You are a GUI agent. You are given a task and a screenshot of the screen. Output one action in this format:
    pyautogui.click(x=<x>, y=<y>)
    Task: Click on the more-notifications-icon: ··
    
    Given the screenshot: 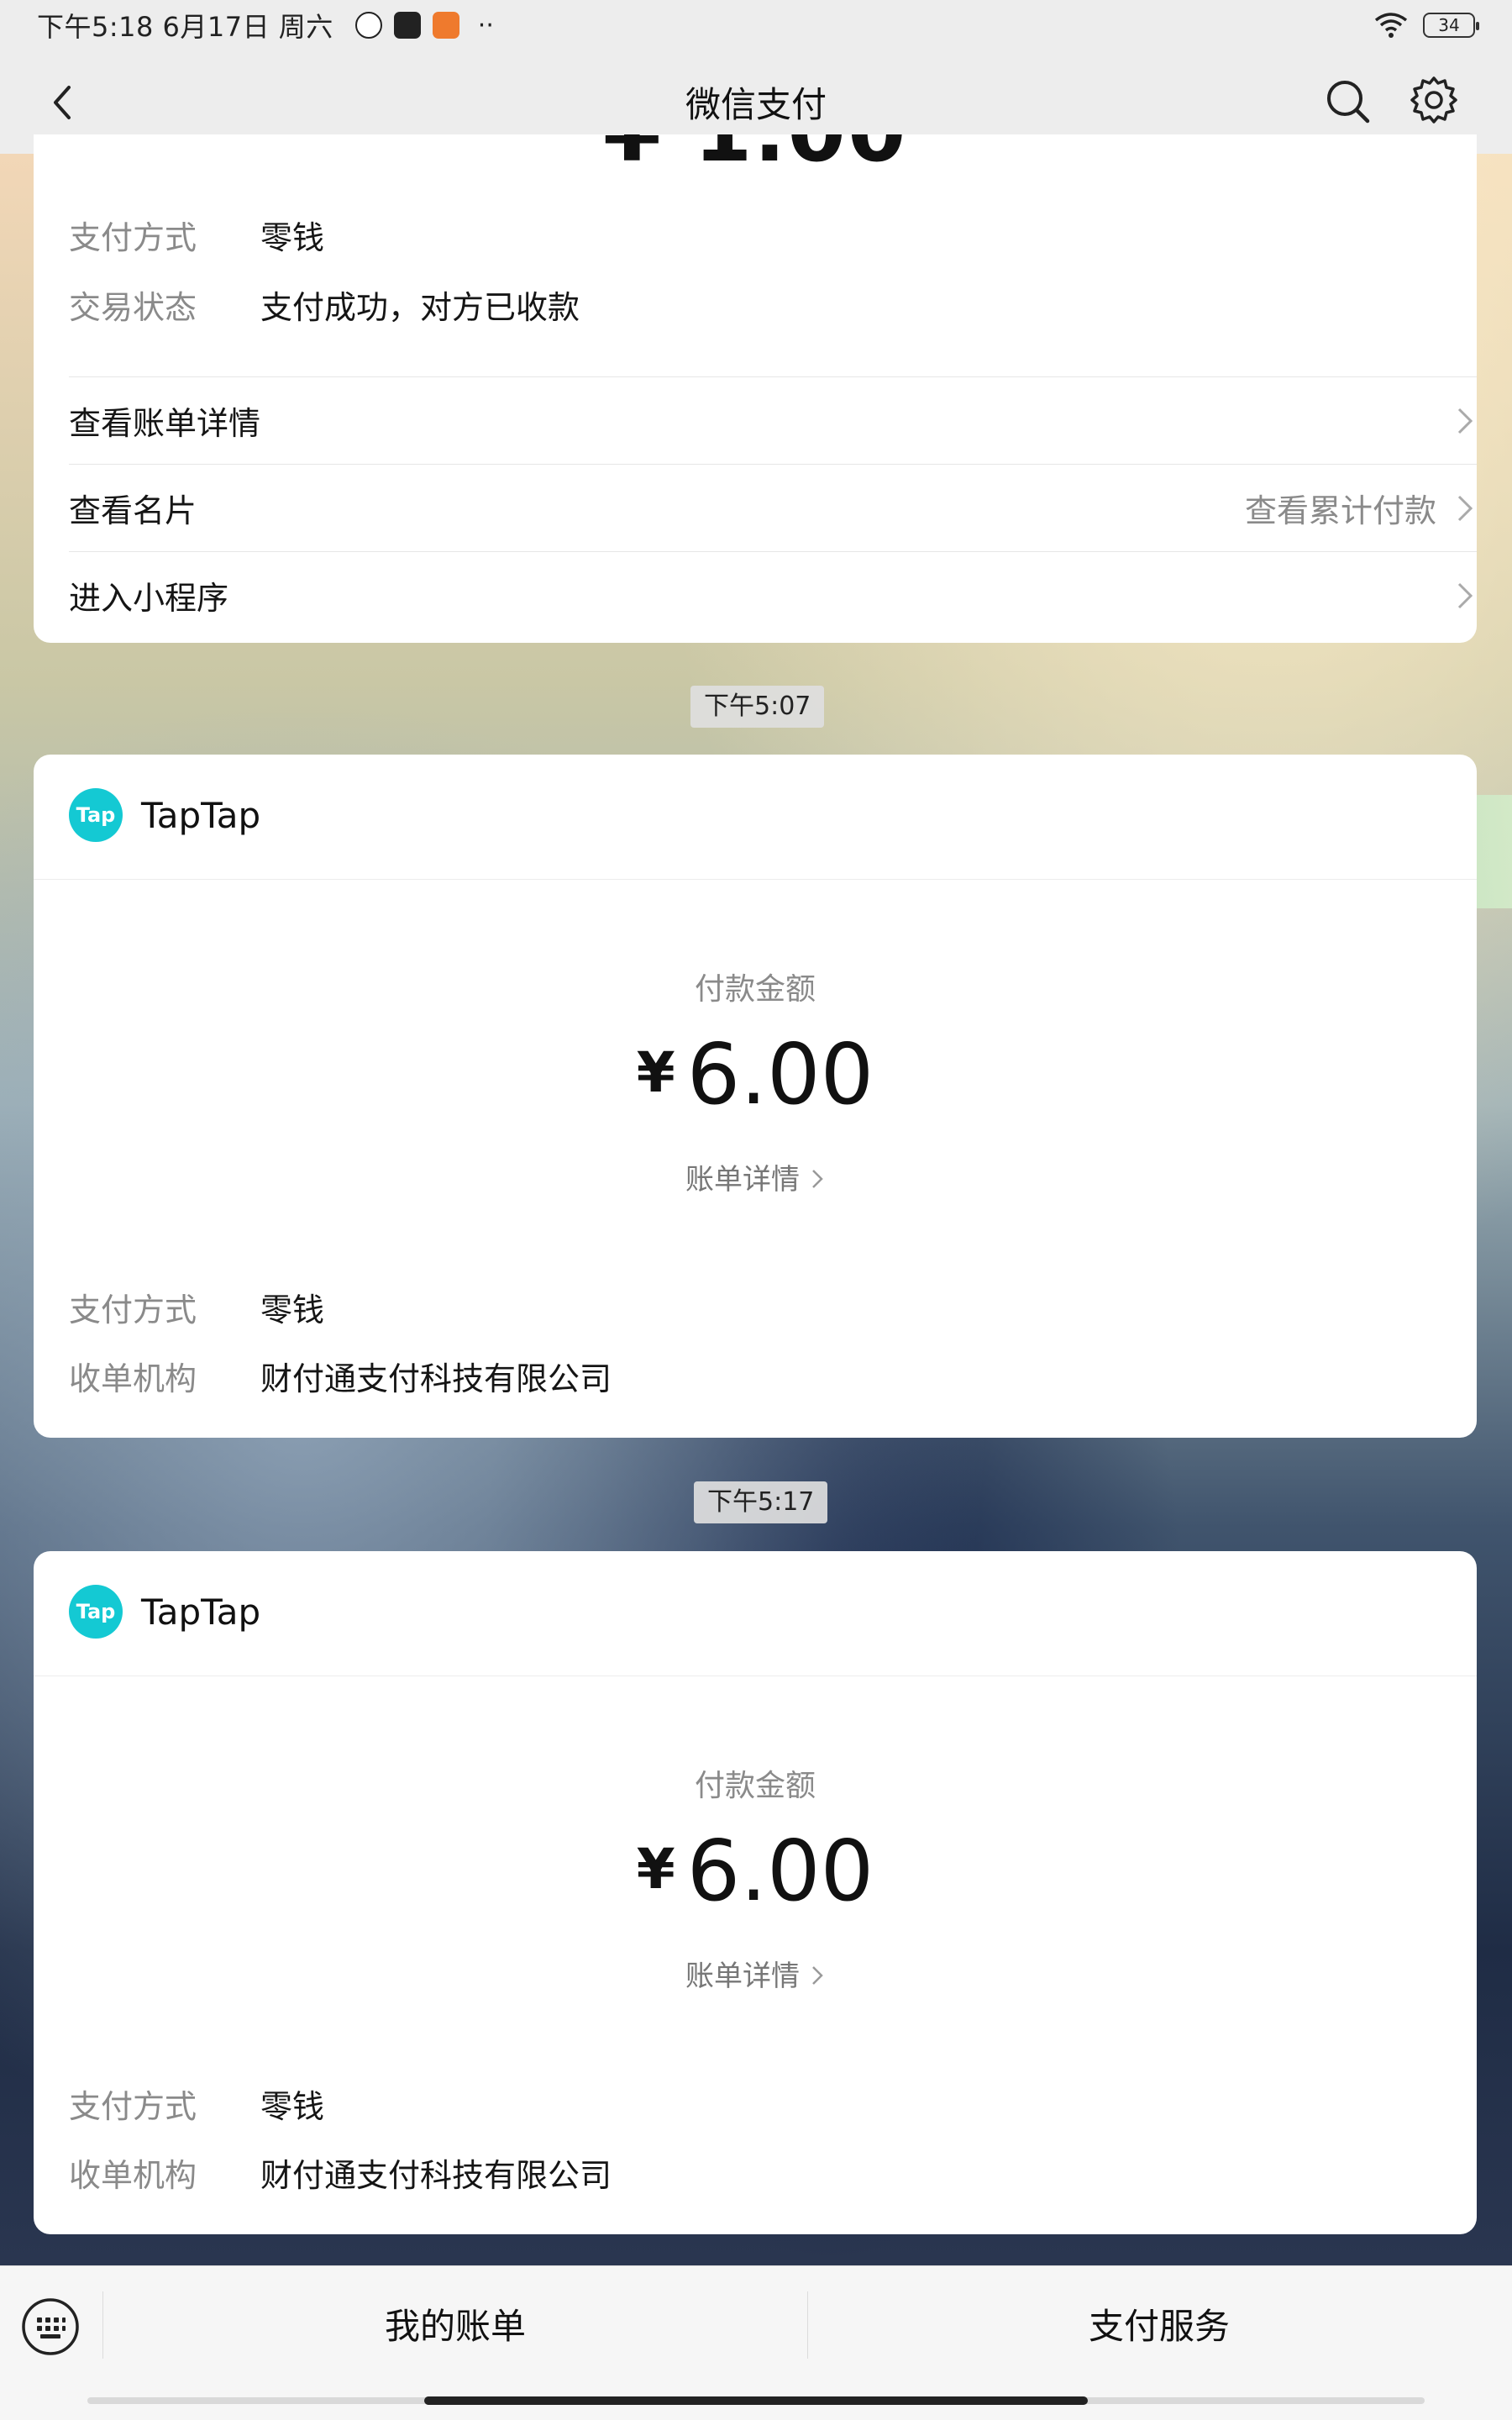 What is the action you would take?
    pyautogui.click(x=485, y=25)
    